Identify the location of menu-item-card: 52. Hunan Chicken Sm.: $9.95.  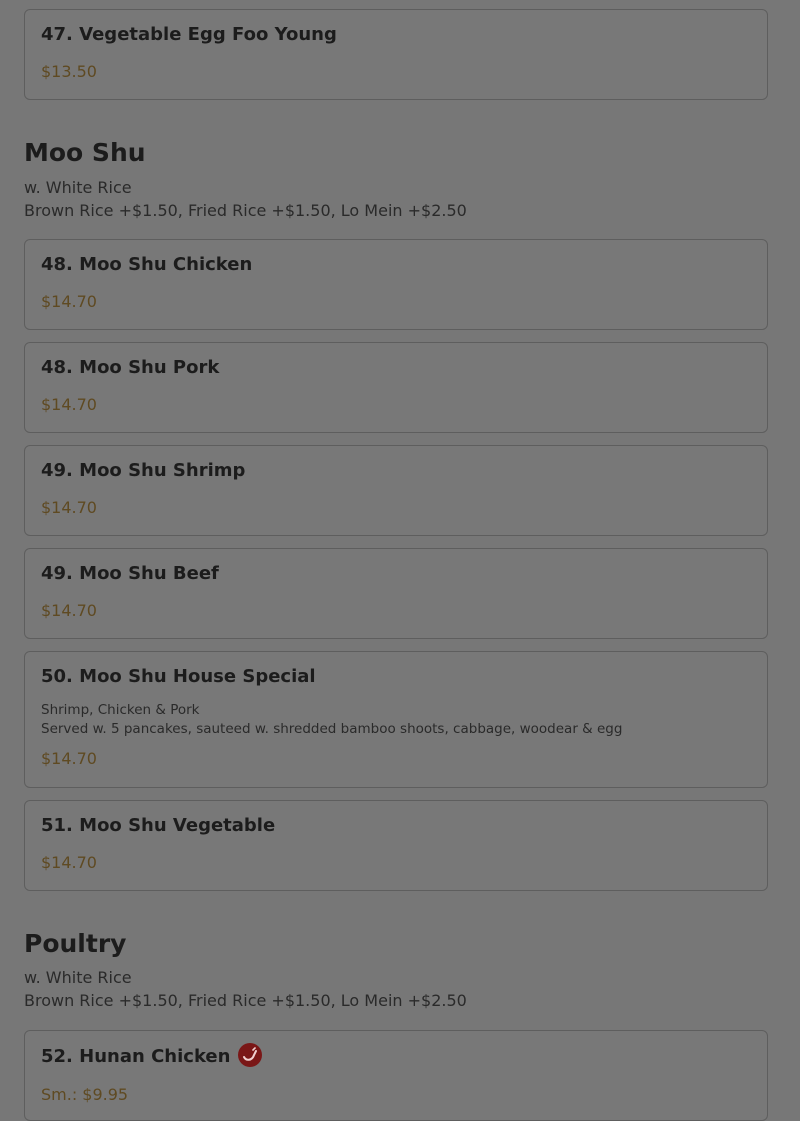
(396, 1075).